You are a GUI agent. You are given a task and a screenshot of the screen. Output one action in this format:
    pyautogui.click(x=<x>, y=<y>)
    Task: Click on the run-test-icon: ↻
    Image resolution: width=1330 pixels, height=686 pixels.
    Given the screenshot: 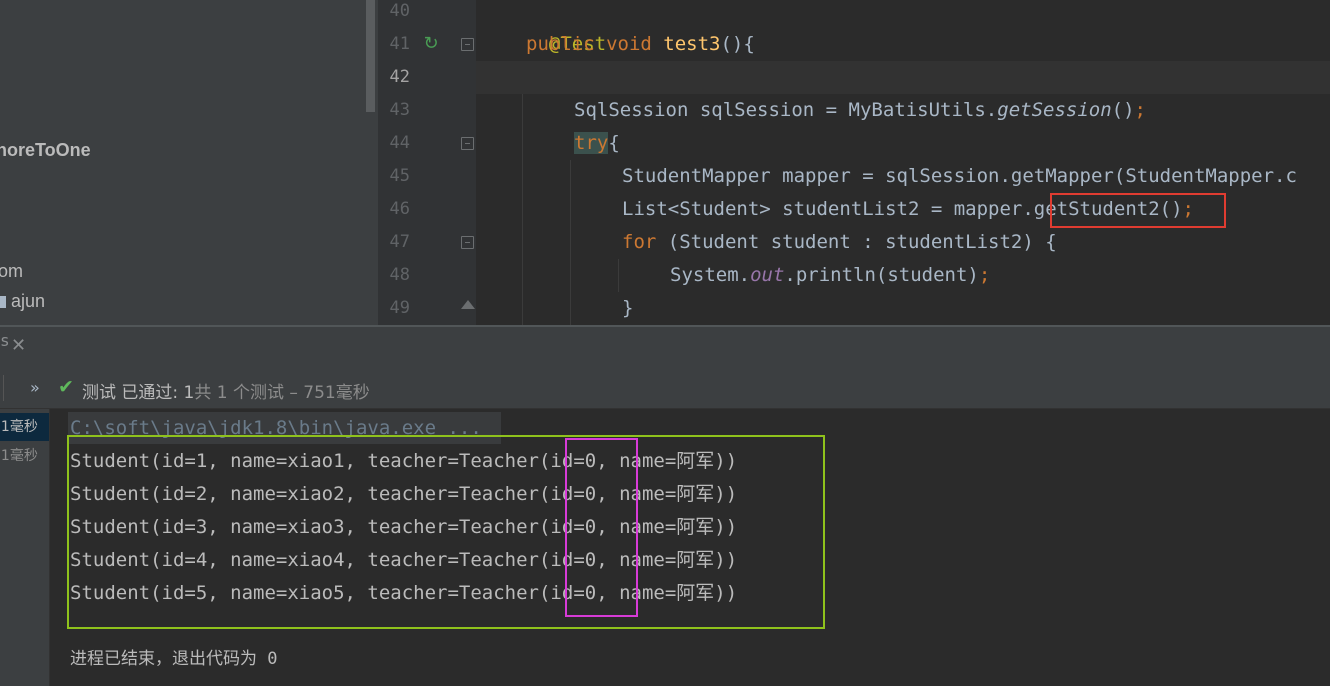 What is the action you would take?
    pyautogui.click(x=431, y=44)
    